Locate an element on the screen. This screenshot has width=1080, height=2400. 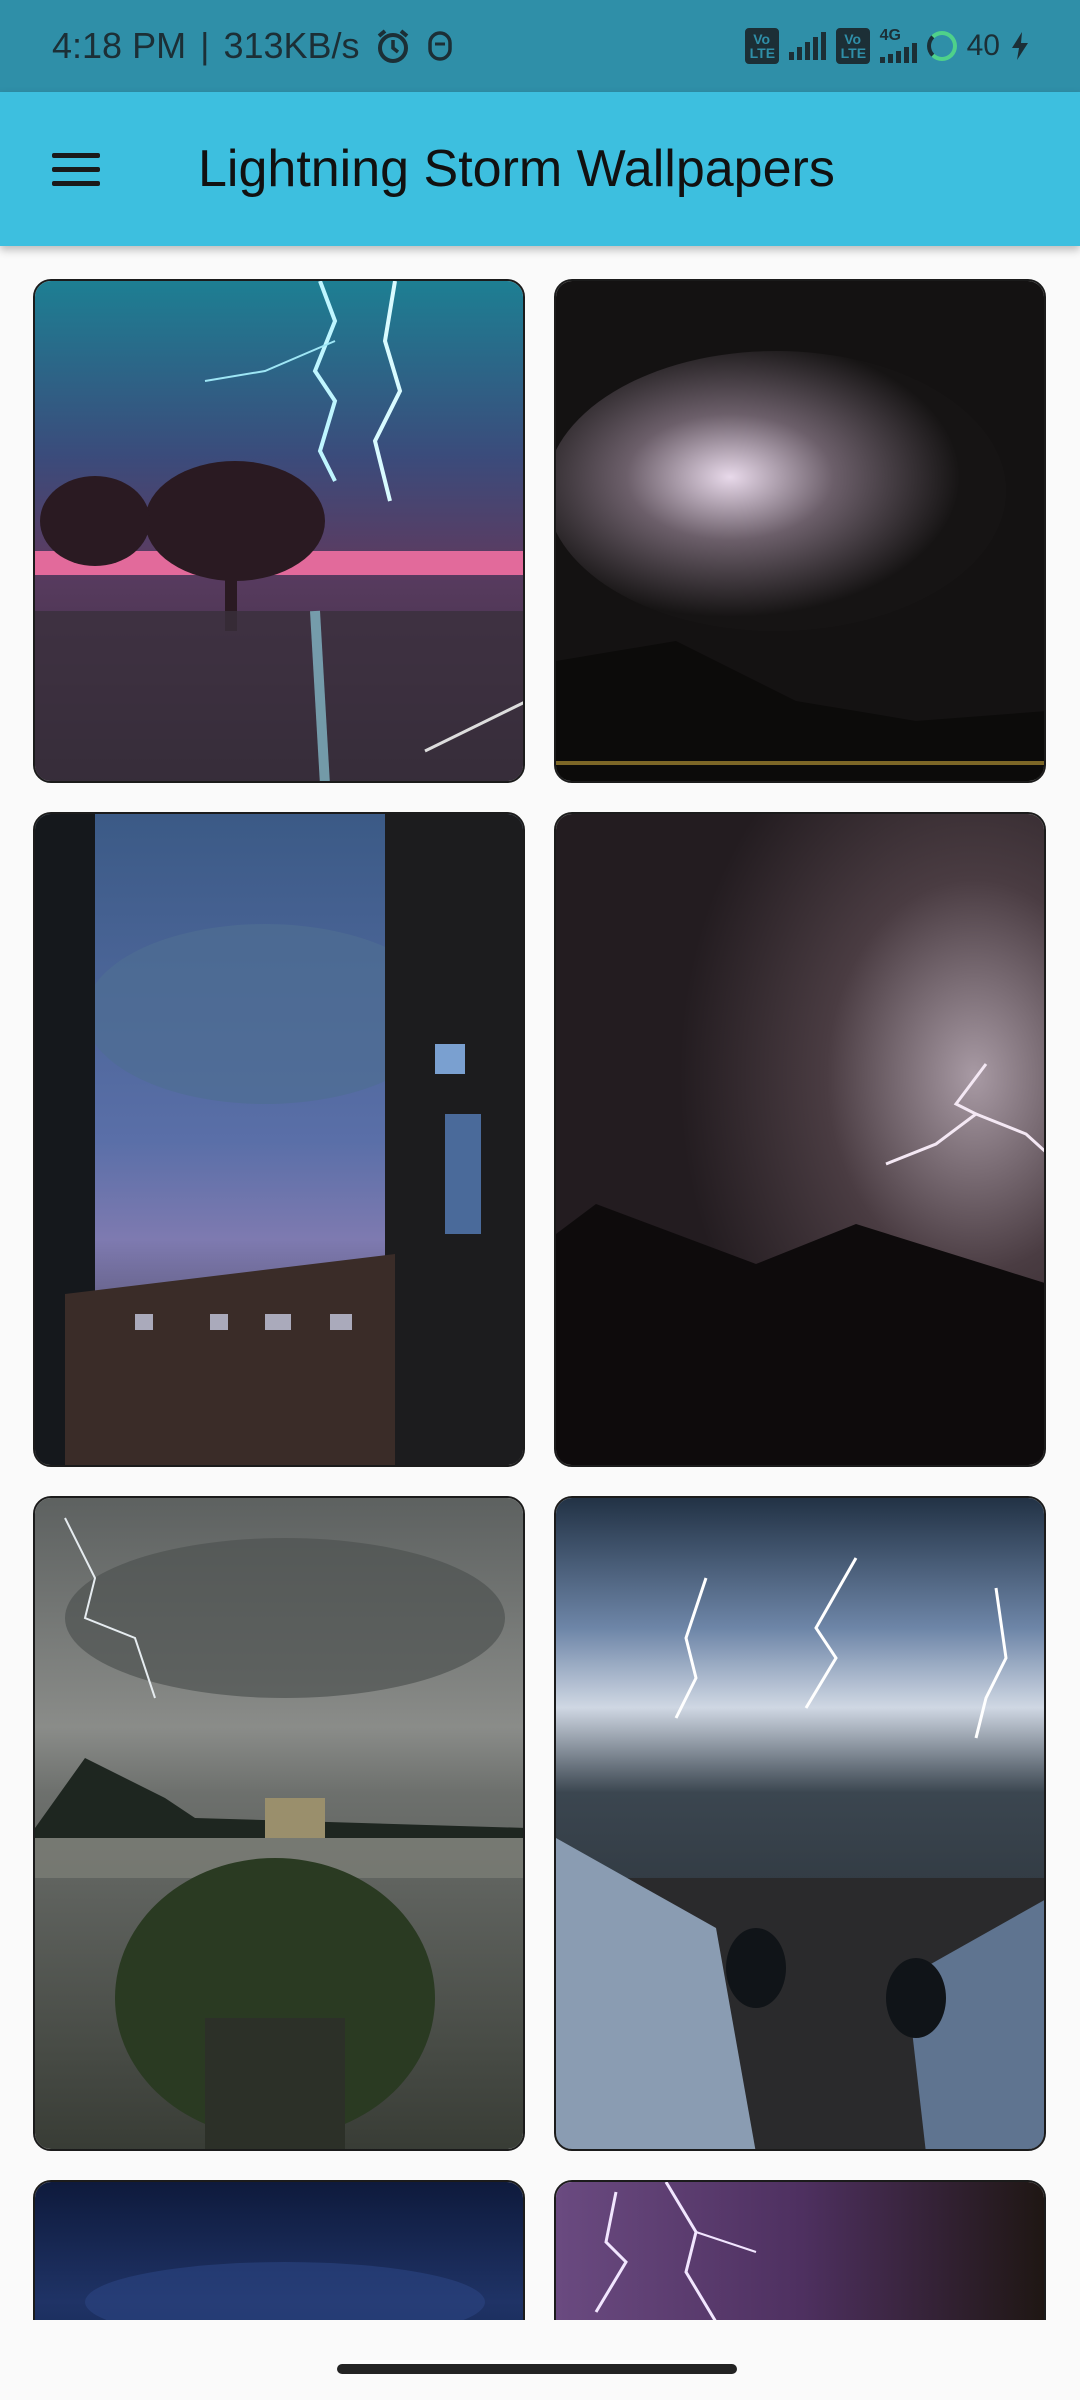
status-right: Vo LTE Vo LTE 4G 40 is located at coordinates (887, 46).